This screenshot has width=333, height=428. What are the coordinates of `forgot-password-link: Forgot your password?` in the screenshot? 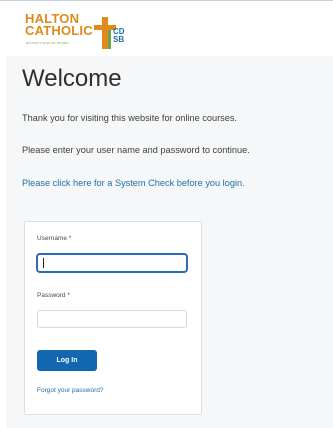 It's located at (70, 390).